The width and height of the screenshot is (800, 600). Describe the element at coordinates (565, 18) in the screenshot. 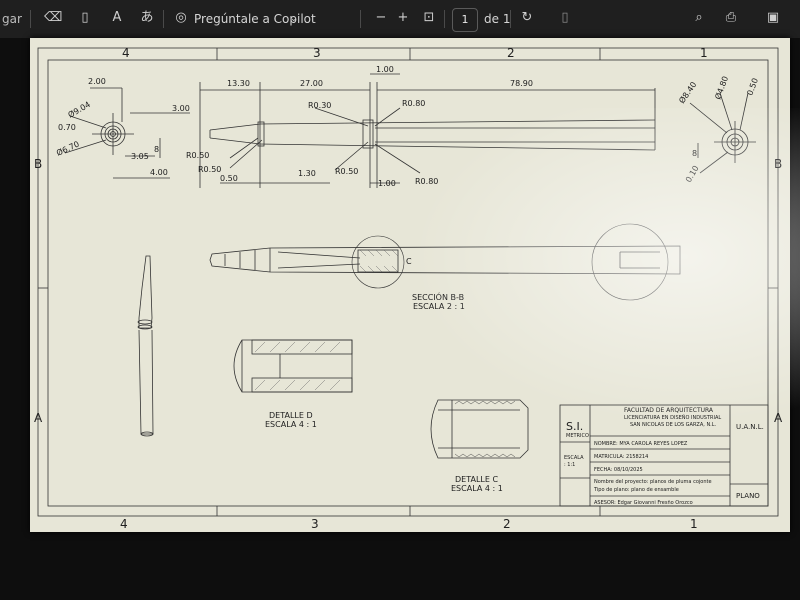

I see `toolbar-more-icon: ▯` at that location.